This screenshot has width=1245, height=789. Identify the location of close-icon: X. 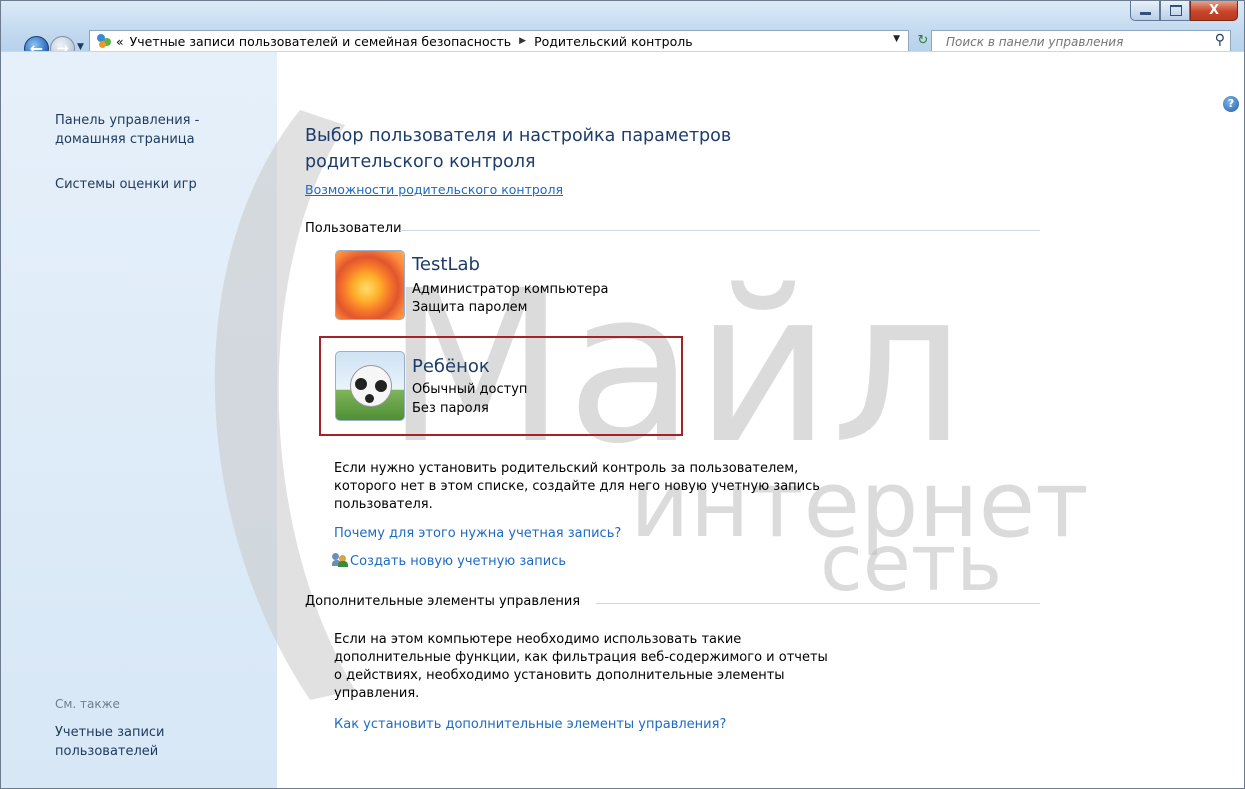
(1214, 10).